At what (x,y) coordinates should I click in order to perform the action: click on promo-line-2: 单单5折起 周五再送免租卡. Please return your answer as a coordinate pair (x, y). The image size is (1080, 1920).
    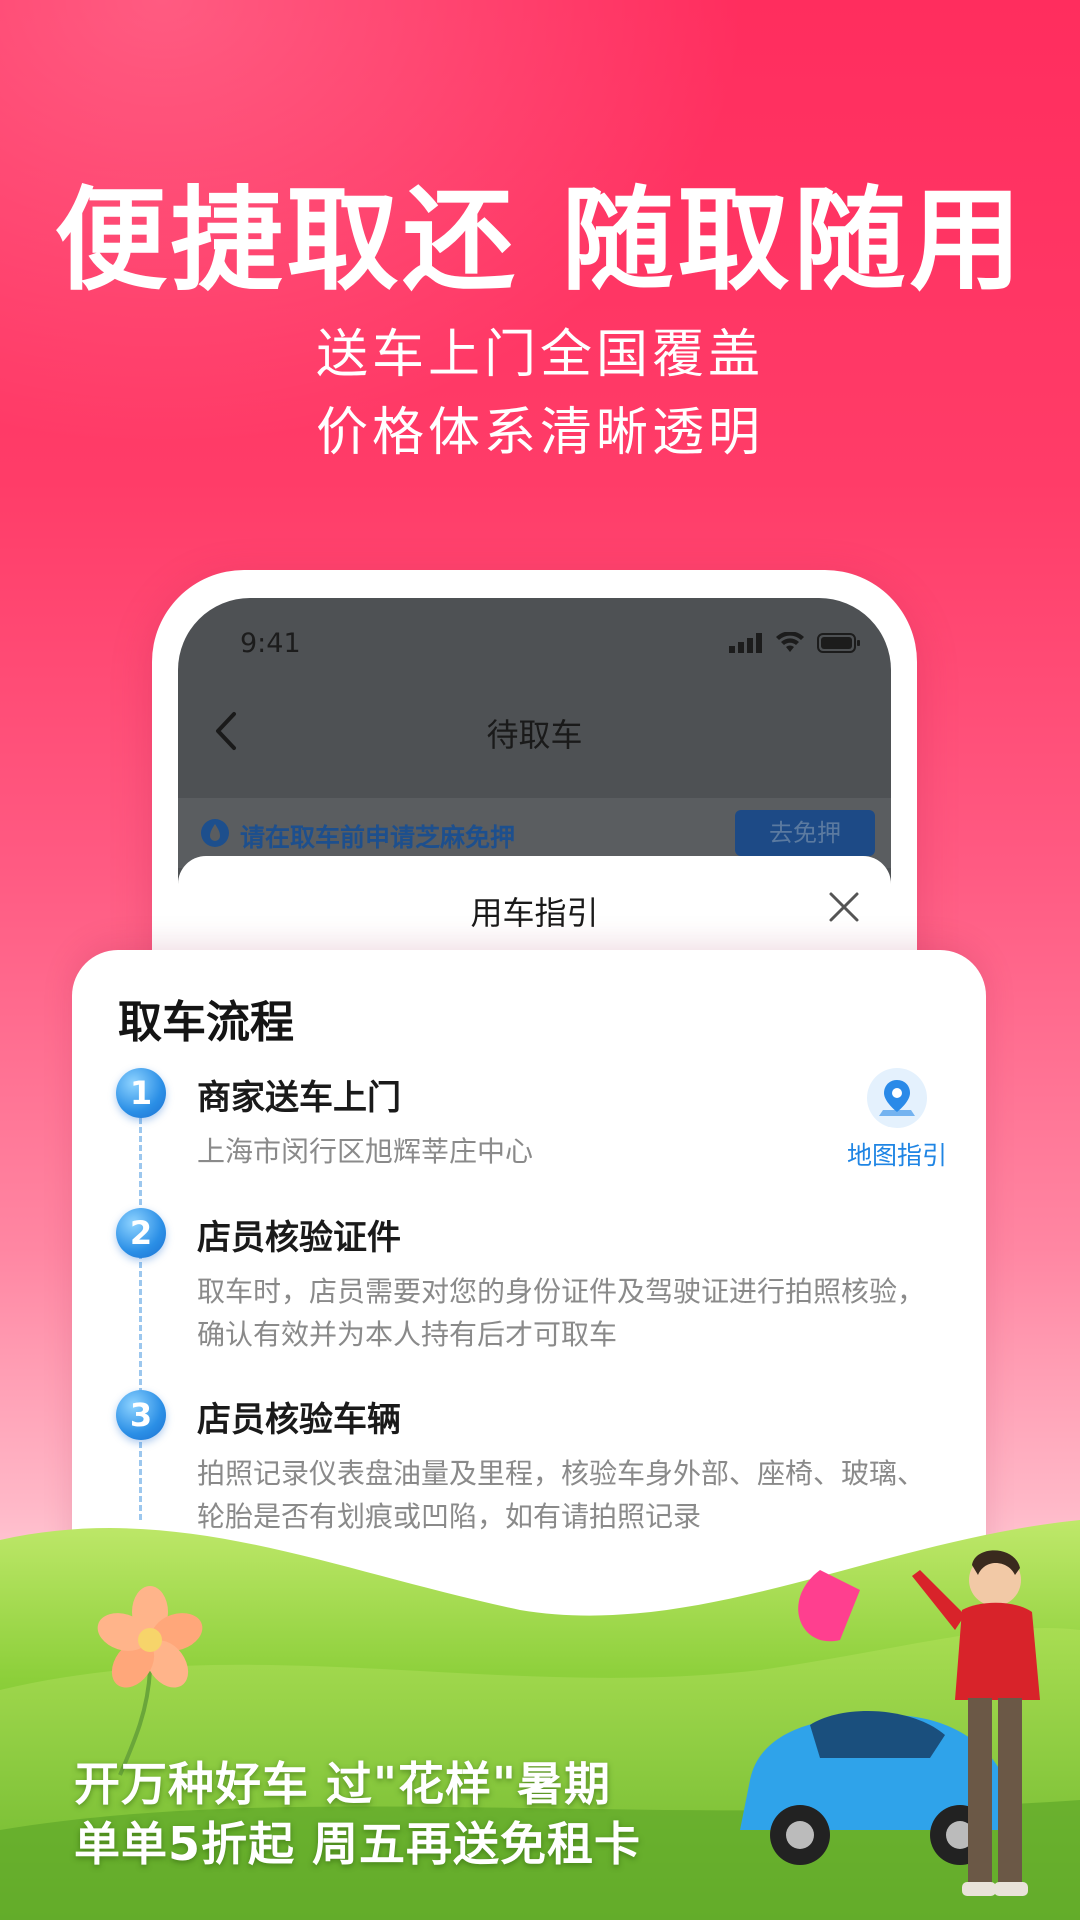
    Looking at the image, I should click on (358, 1844).